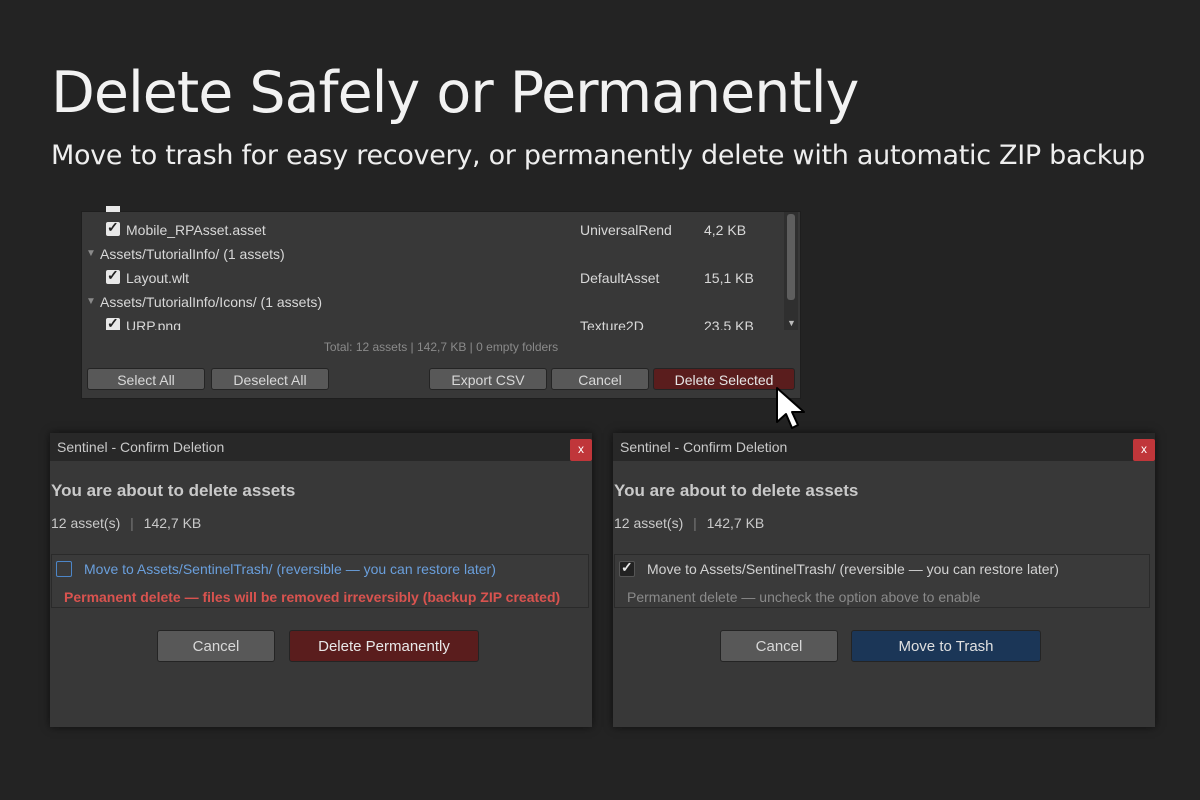 Image resolution: width=1200 pixels, height=800 pixels. Describe the element at coordinates (729, 324) in the screenshot. I see `asset-size: 23,5 KB` at that location.